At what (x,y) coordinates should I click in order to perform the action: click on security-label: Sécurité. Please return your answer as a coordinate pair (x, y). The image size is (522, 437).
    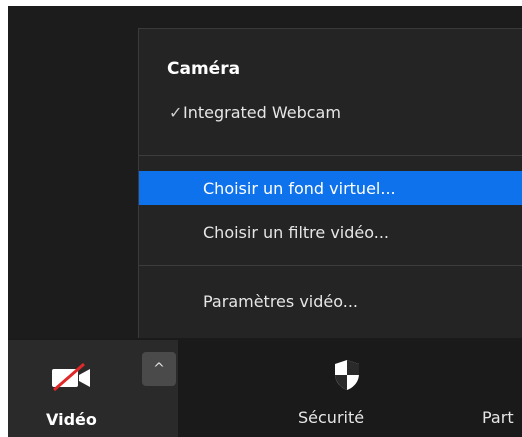
    Looking at the image, I should click on (331, 417).